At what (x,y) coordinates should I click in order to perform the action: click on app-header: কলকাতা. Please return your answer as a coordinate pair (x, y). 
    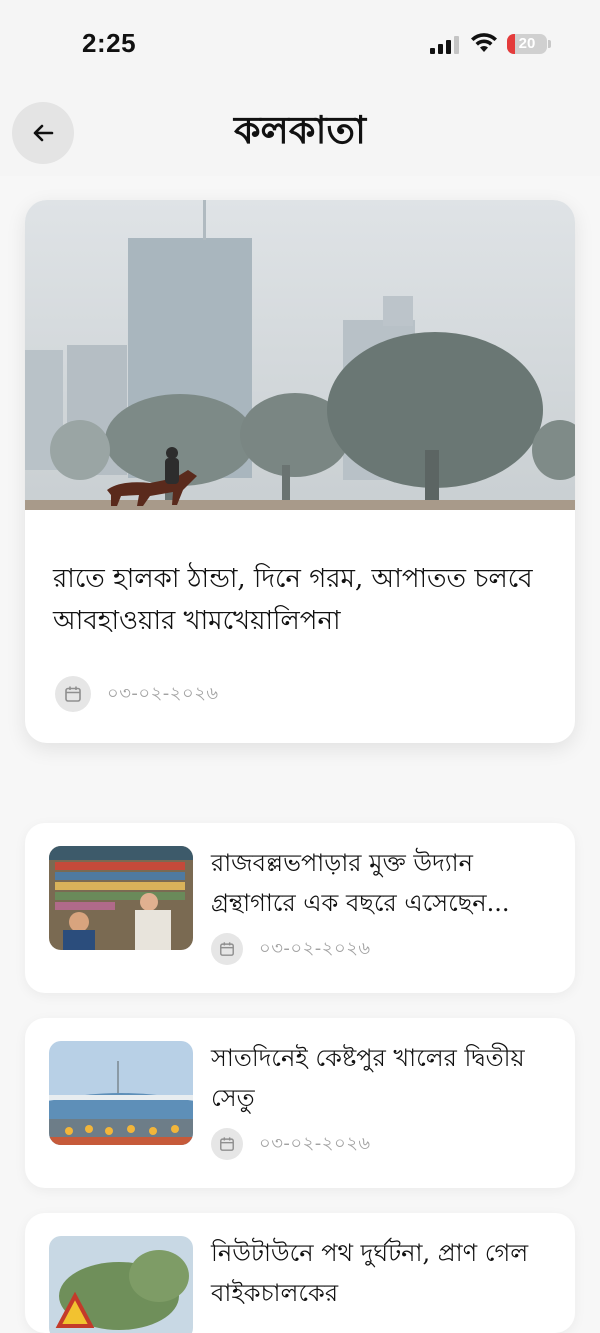
    Looking at the image, I should click on (300, 133).